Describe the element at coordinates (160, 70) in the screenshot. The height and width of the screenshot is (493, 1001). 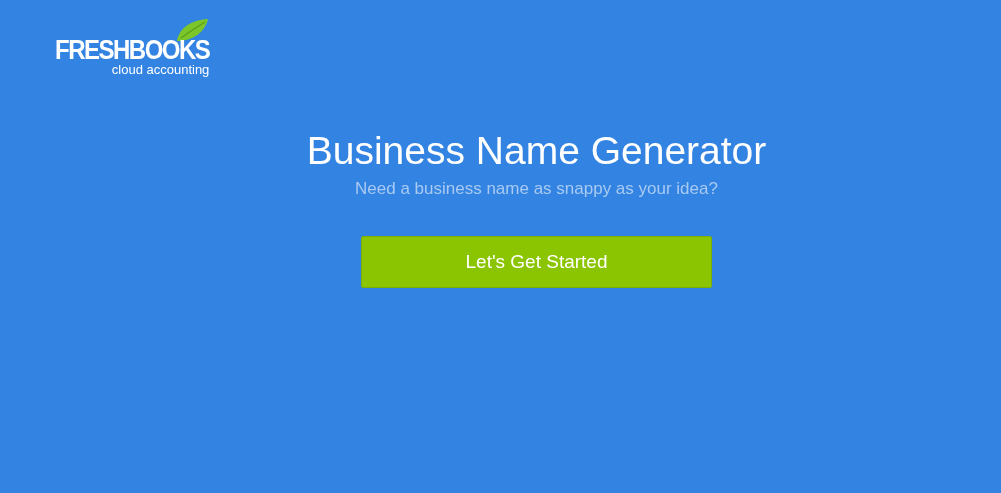
I see `logo-tagline: cloud accounting` at that location.